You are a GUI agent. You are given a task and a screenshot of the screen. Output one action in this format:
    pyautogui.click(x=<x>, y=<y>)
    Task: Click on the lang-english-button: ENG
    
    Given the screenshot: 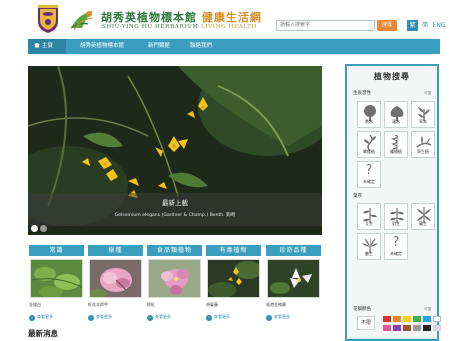 What is the action you would take?
    pyautogui.click(x=439, y=25)
    